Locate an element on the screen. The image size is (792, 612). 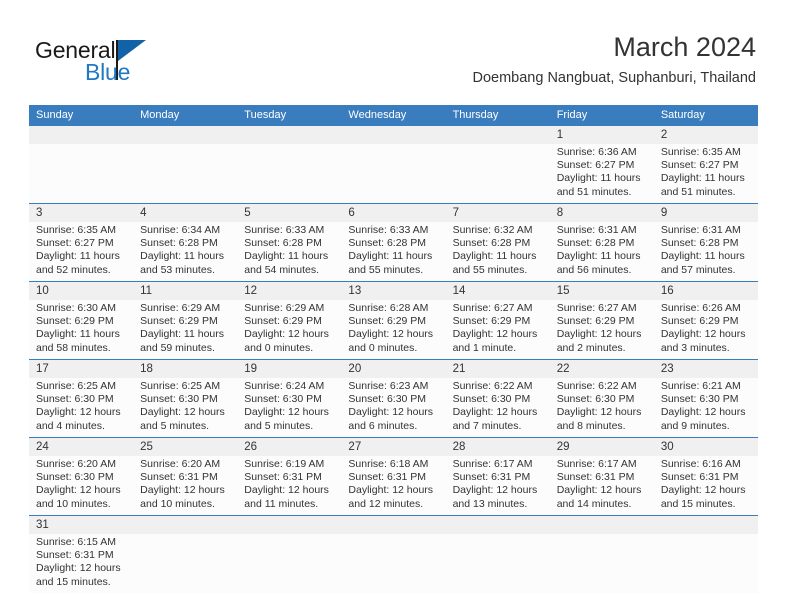
day-number: 22 is located at coordinates (602, 369).